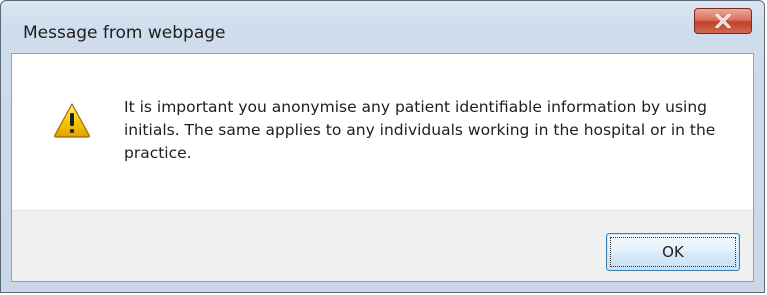  Describe the element at coordinates (72, 120) in the screenshot. I see `warning-icon` at that location.